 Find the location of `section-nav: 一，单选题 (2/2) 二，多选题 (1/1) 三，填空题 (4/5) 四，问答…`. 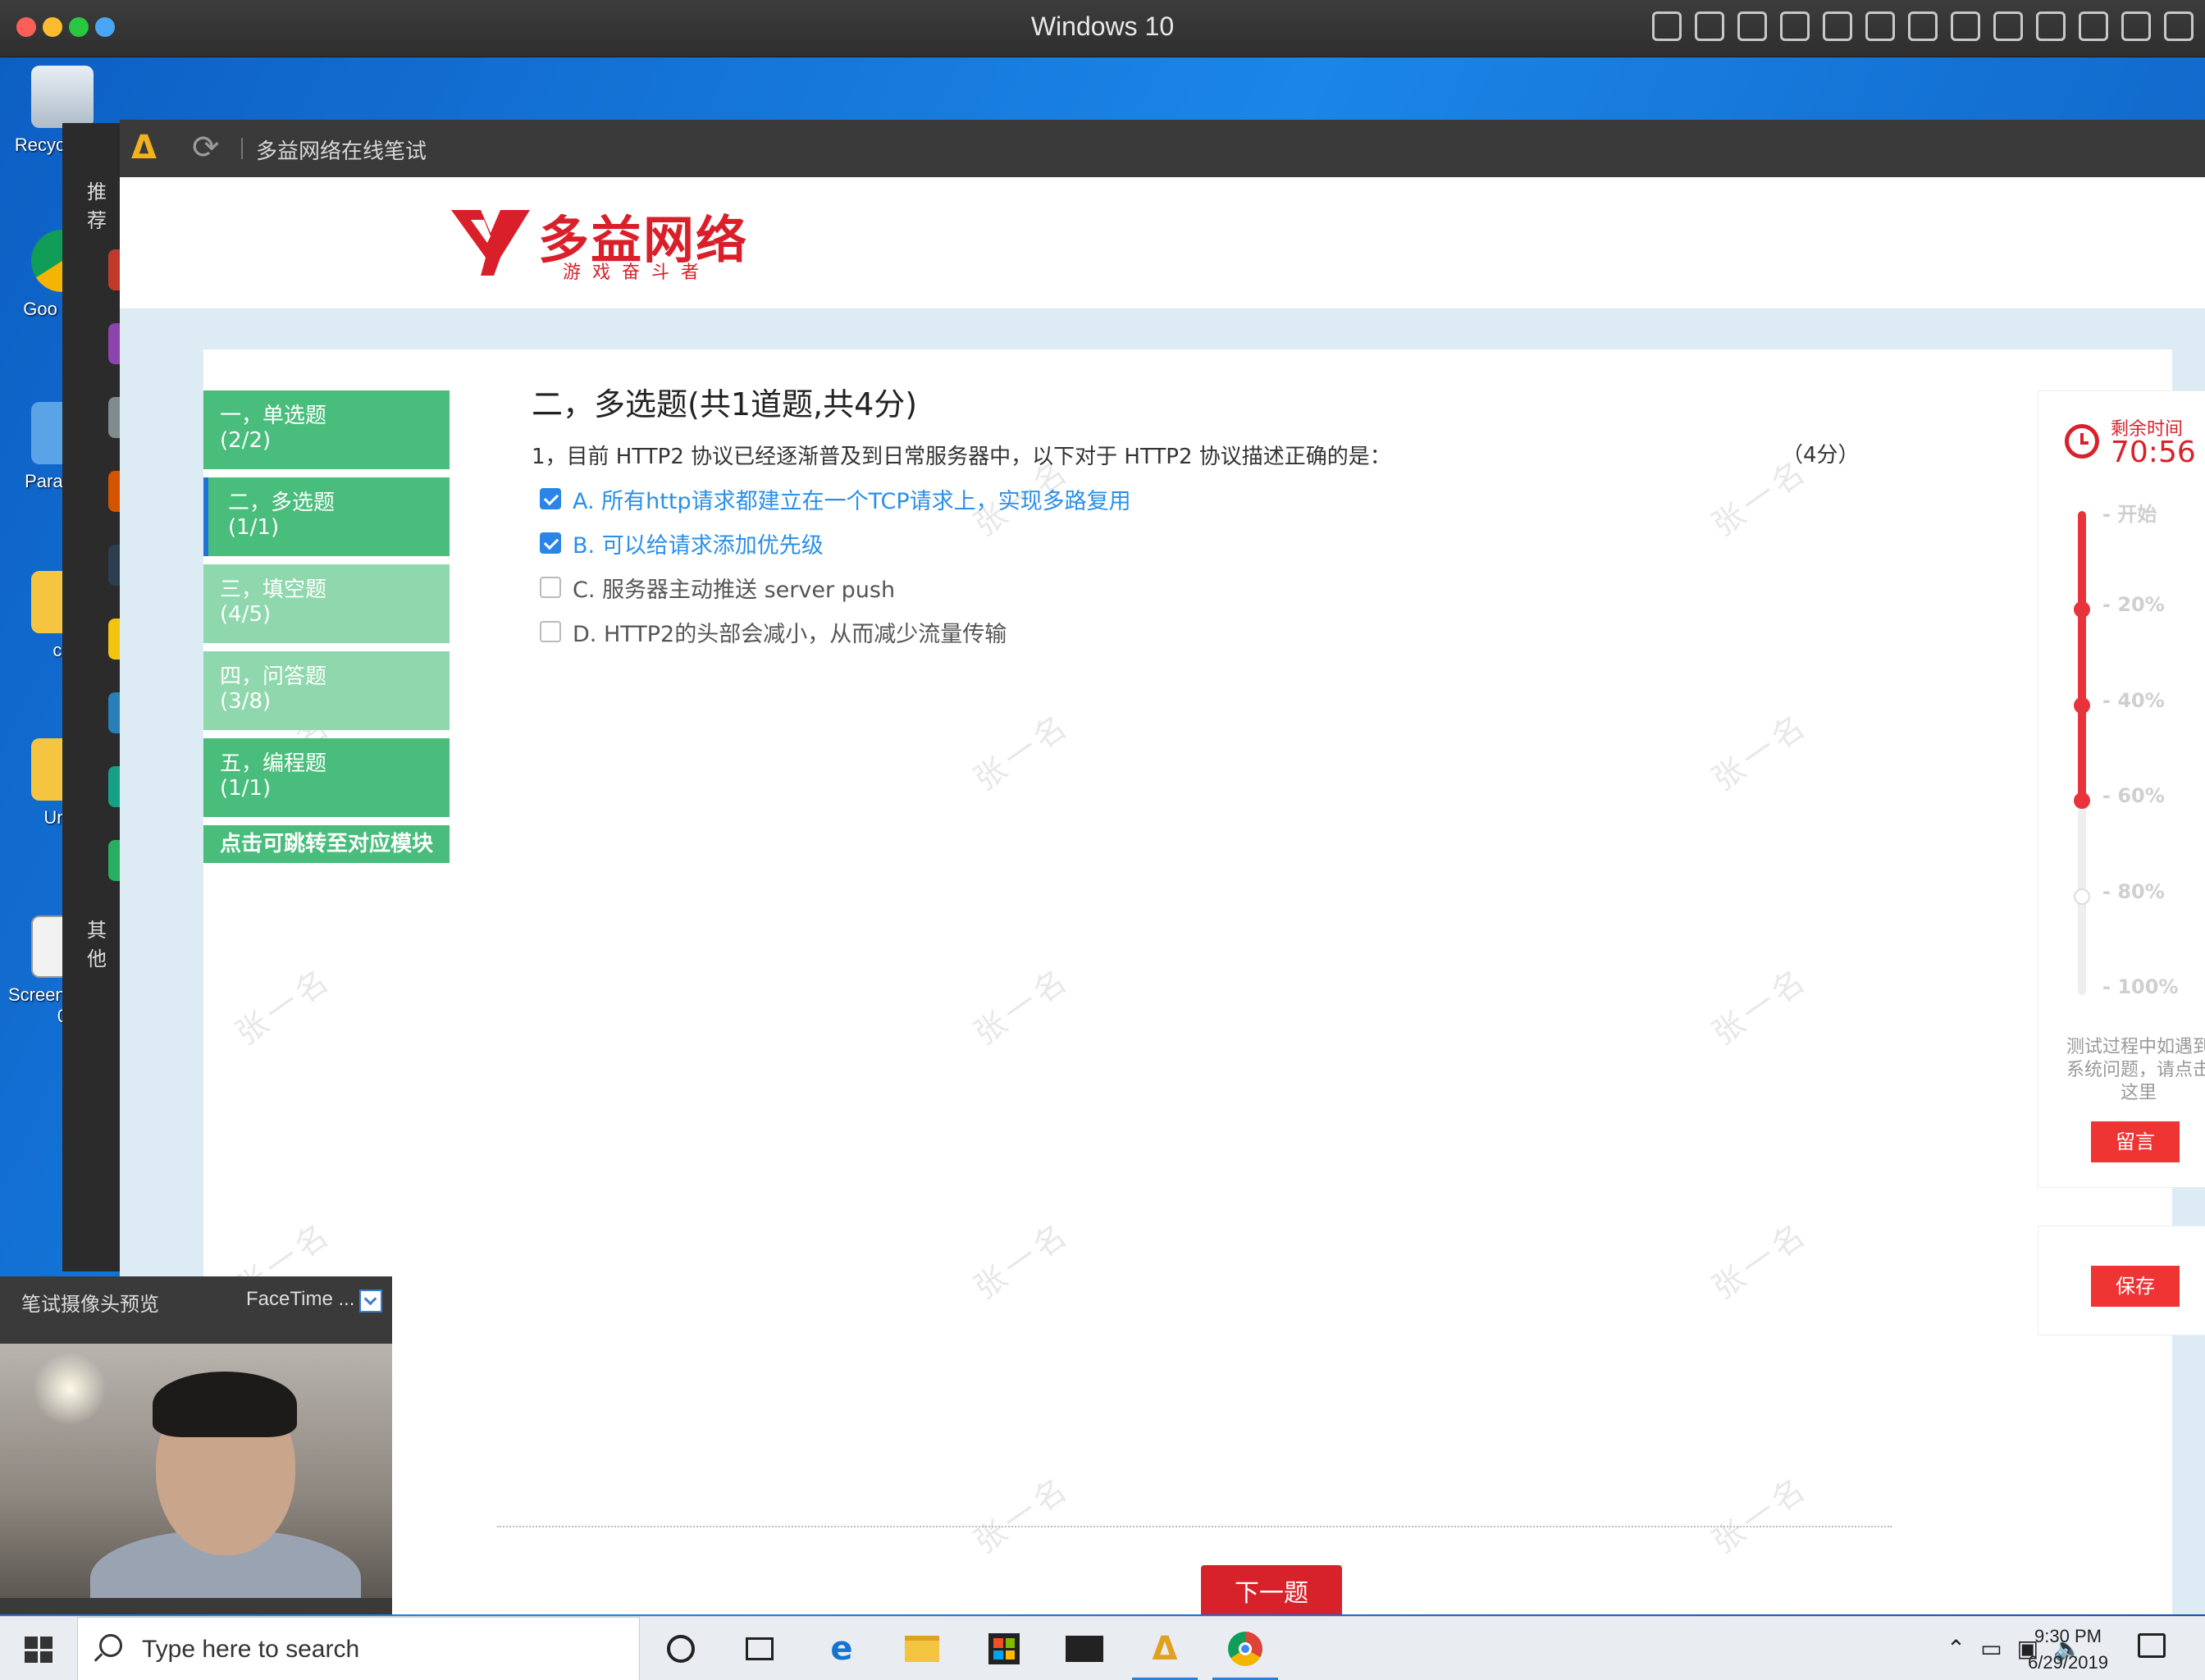

section-nav: 一，单选题 (2/2) 二，多选题 (1/1) 三，填空题 (4/5) 四，问答… is located at coordinates (327, 626).